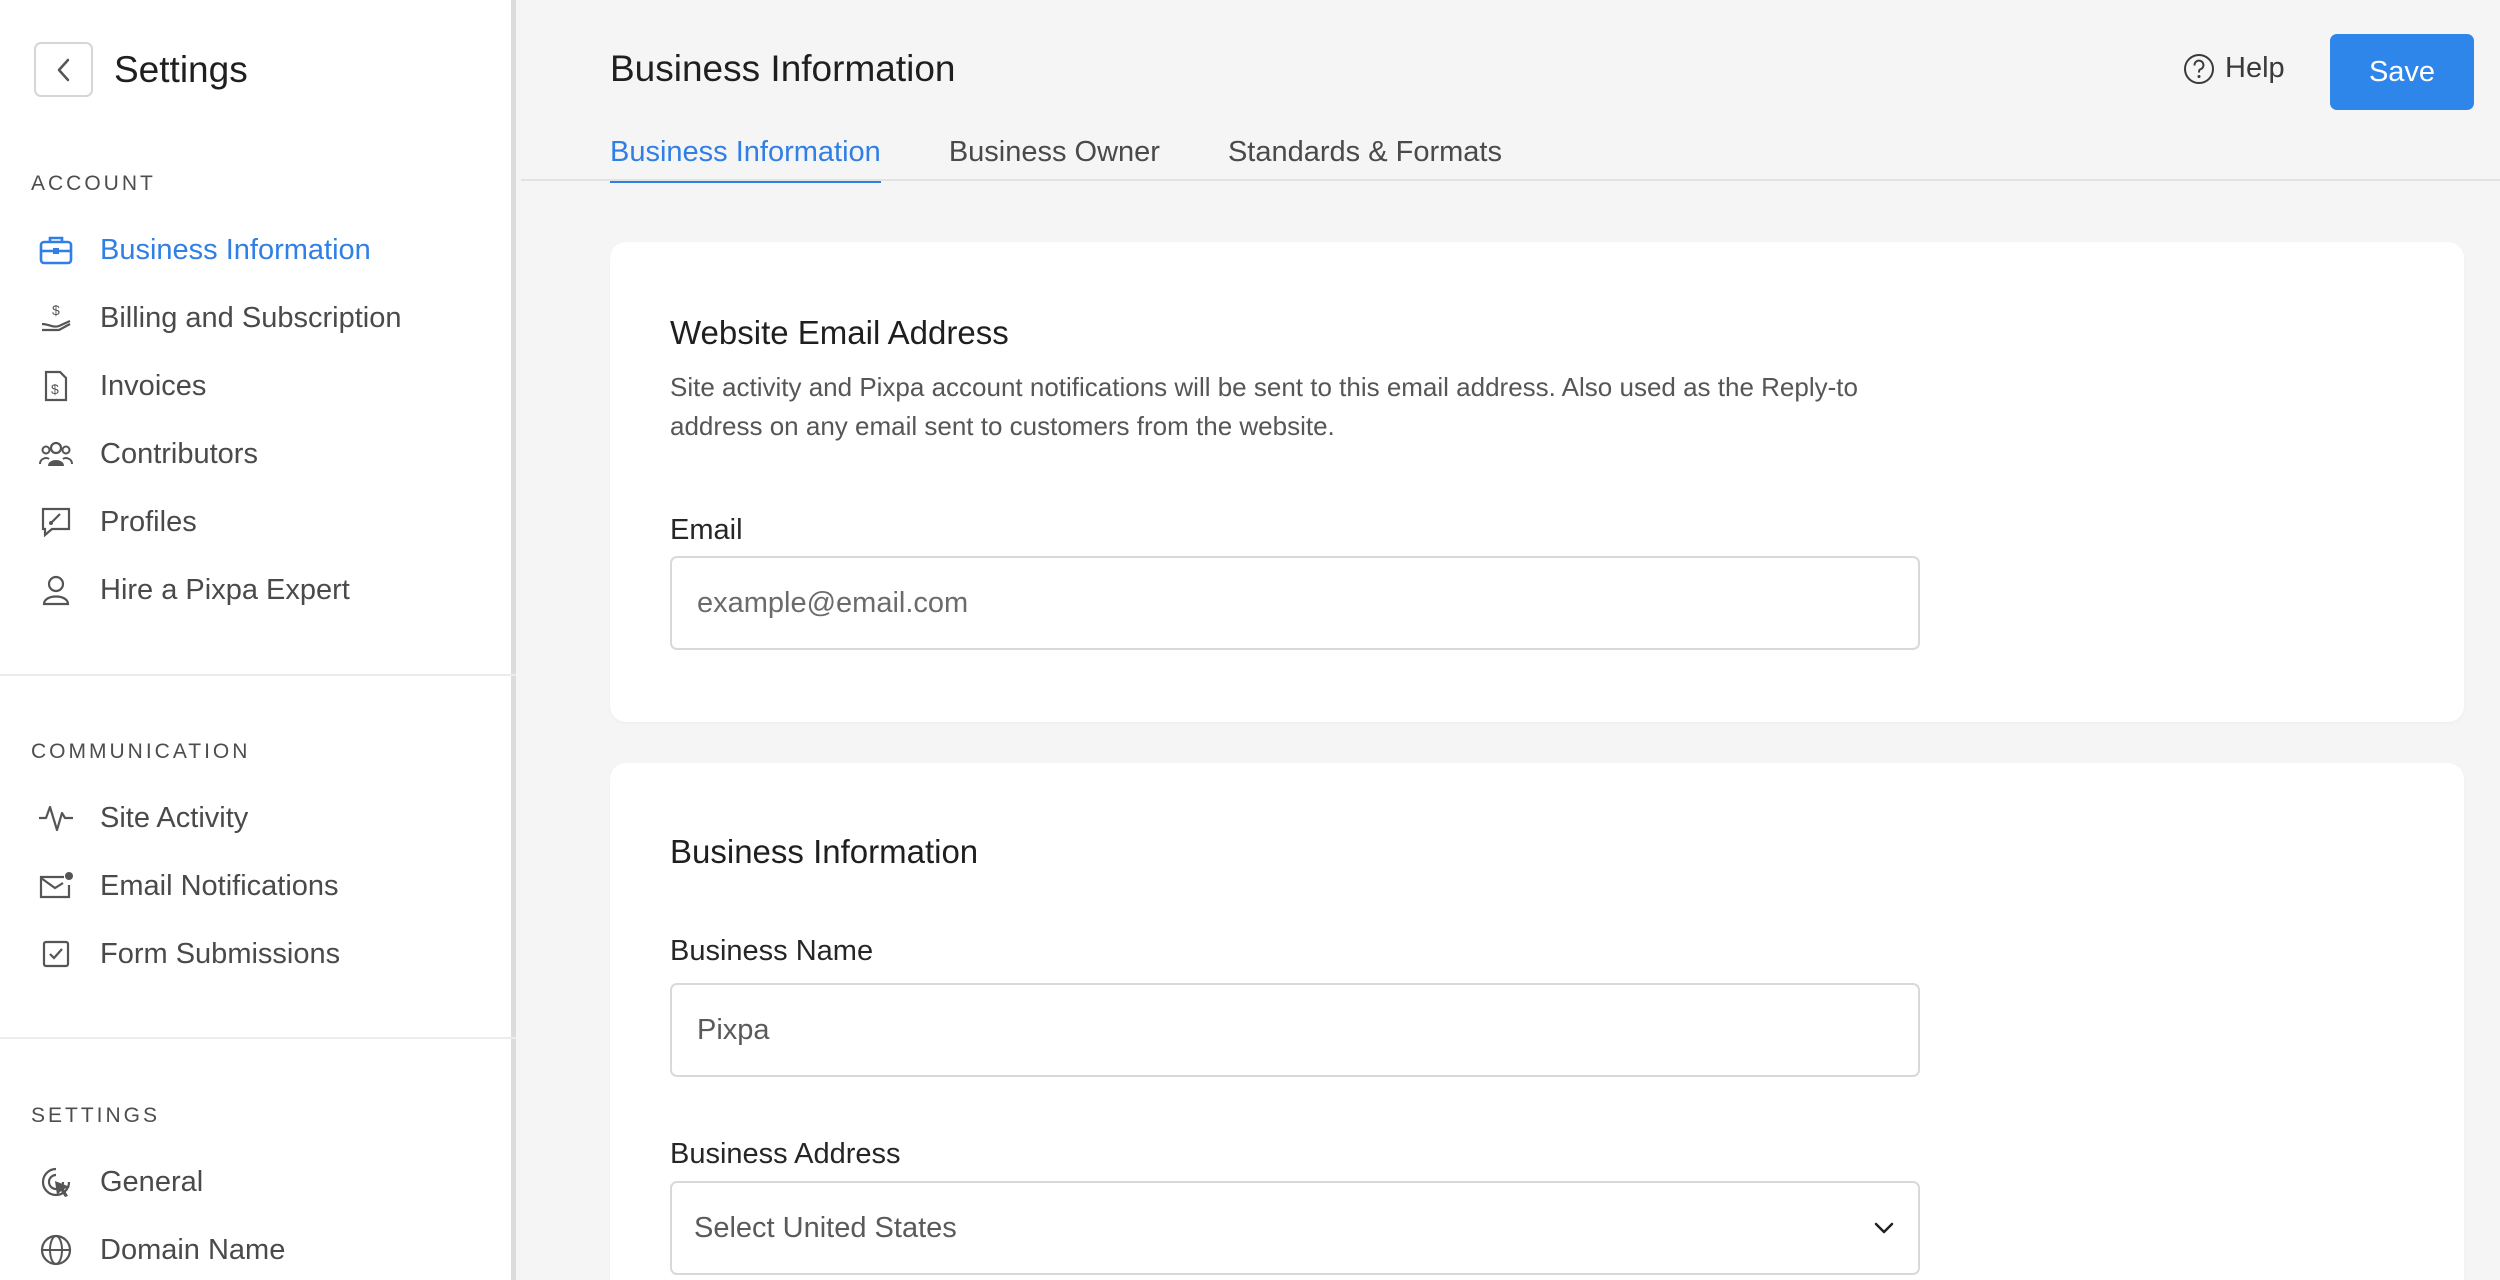 Image resolution: width=2500 pixels, height=1280 pixels. What do you see at coordinates (1295, 603) in the screenshot?
I see `email-field` at bounding box center [1295, 603].